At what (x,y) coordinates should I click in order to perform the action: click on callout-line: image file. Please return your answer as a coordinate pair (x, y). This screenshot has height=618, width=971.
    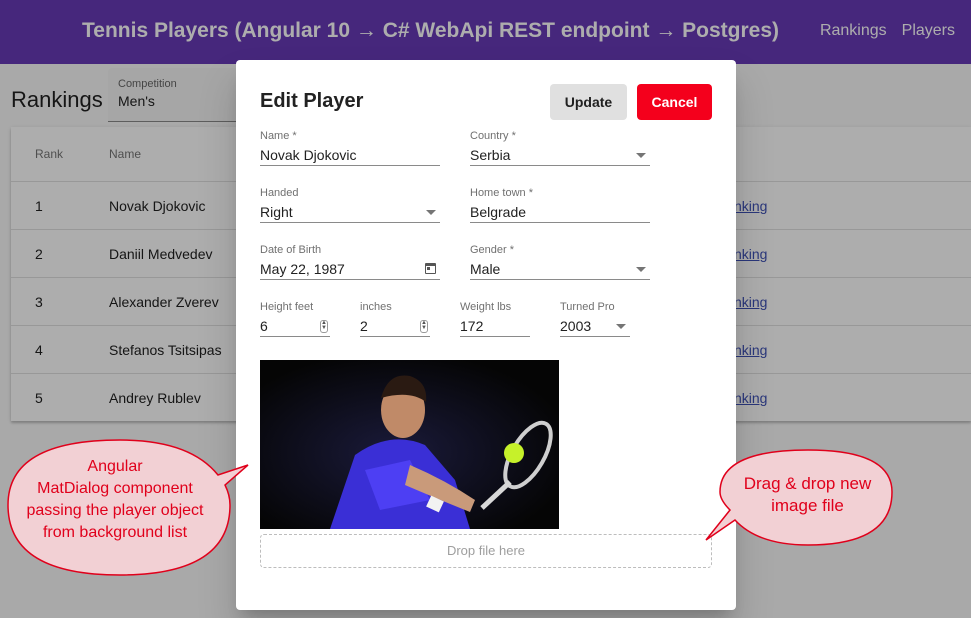
    Looking at the image, I should click on (807, 505).